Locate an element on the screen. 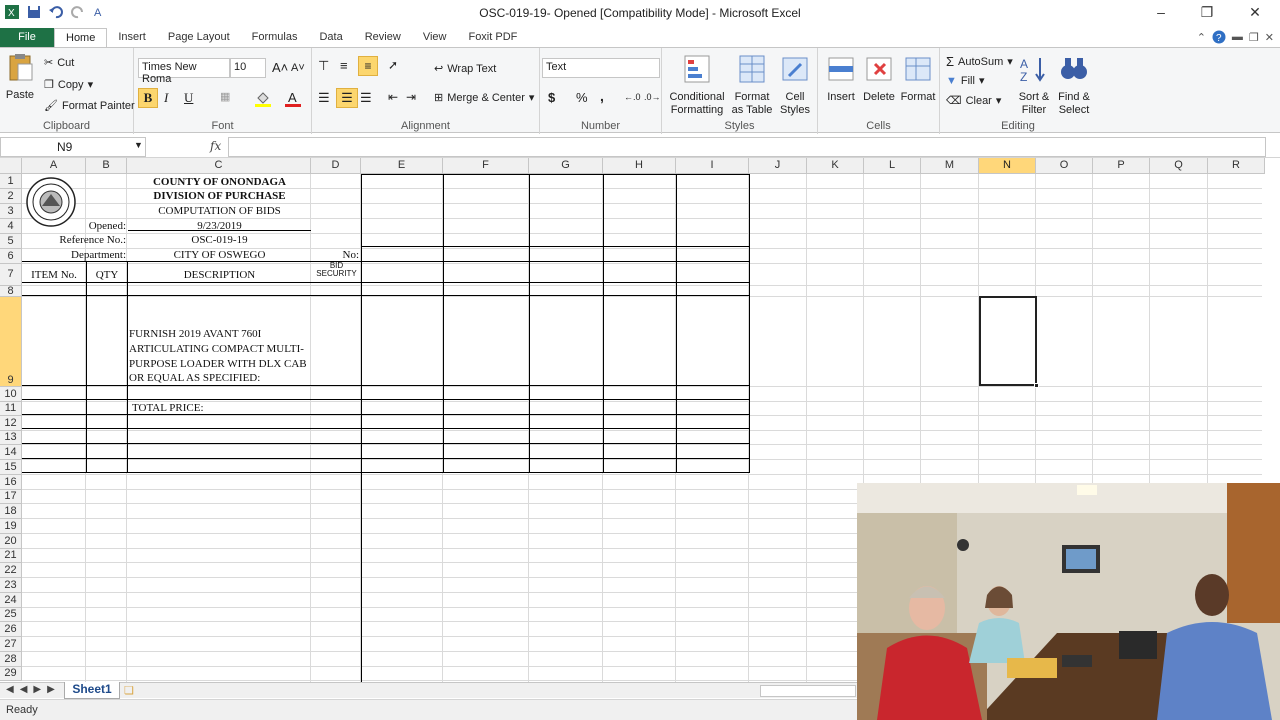 The image size is (1280, 720). clear-button: ⌫ Clear ▾ is located at coordinates (973, 101).